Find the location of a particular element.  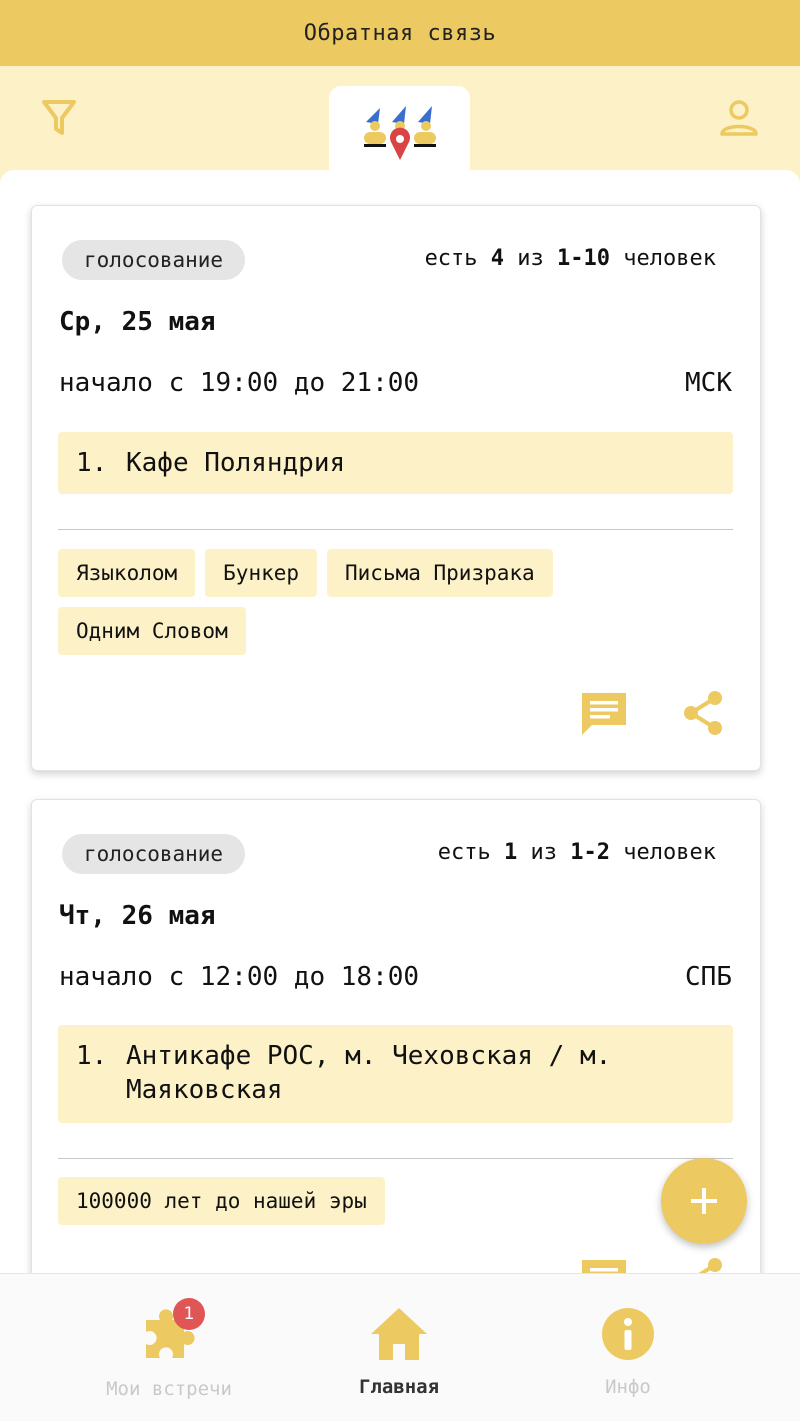

add-meeting-button is located at coordinates (704, 1201).